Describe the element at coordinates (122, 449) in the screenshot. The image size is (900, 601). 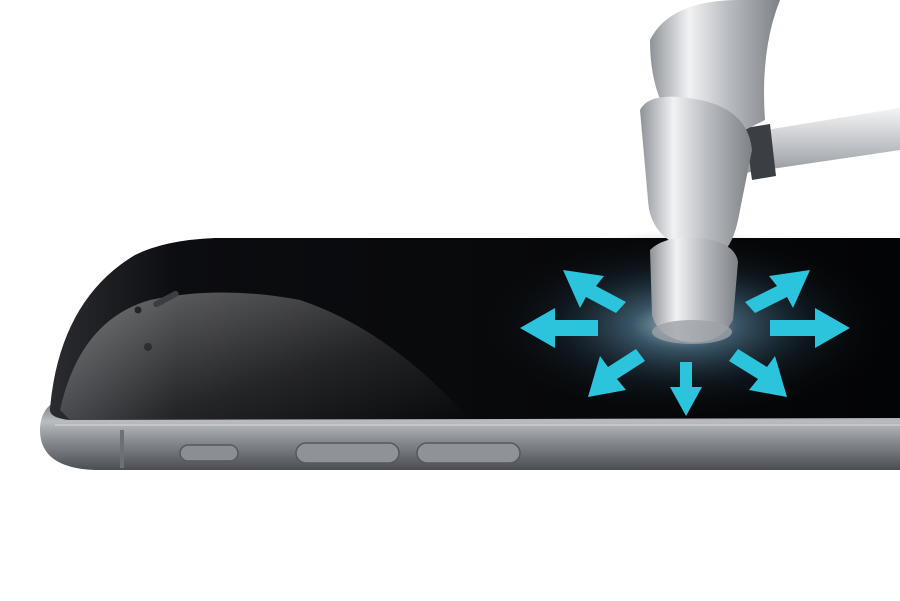
I see `antenna-band` at that location.